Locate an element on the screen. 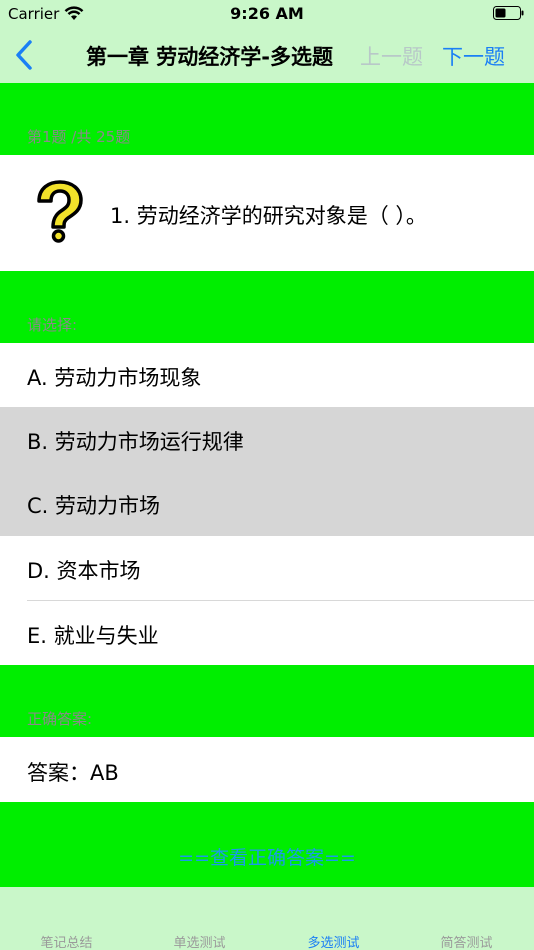 Image resolution: width=534 pixels, height=950 pixels. option-e-label: E. 就业与失业 is located at coordinates (93, 636).